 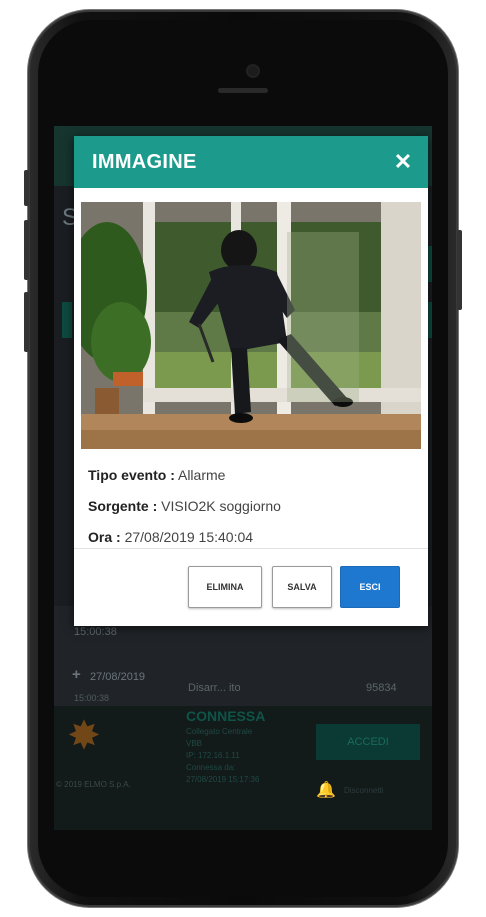 What do you see at coordinates (403, 162) in the screenshot?
I see `close-icon: ✕` at bounding box center [403, 162].